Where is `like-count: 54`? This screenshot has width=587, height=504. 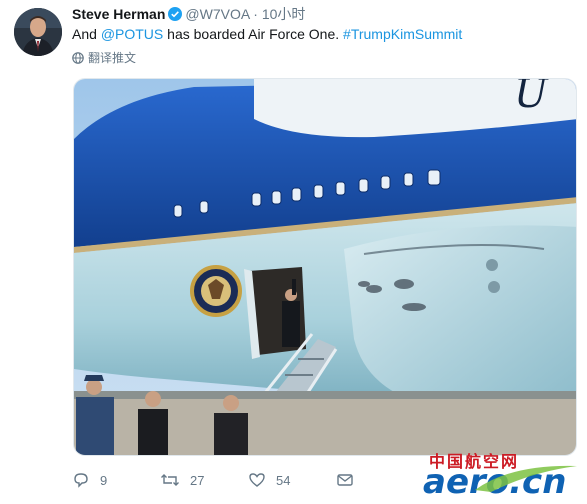
like-count: 54 is located at coordinates (283, 480).